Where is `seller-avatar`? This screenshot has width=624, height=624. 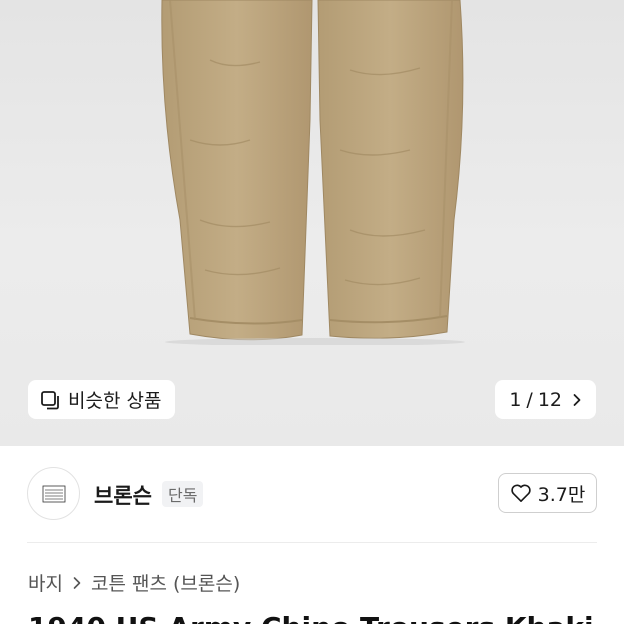
seller-avatar is located at coordinates (53, 493).